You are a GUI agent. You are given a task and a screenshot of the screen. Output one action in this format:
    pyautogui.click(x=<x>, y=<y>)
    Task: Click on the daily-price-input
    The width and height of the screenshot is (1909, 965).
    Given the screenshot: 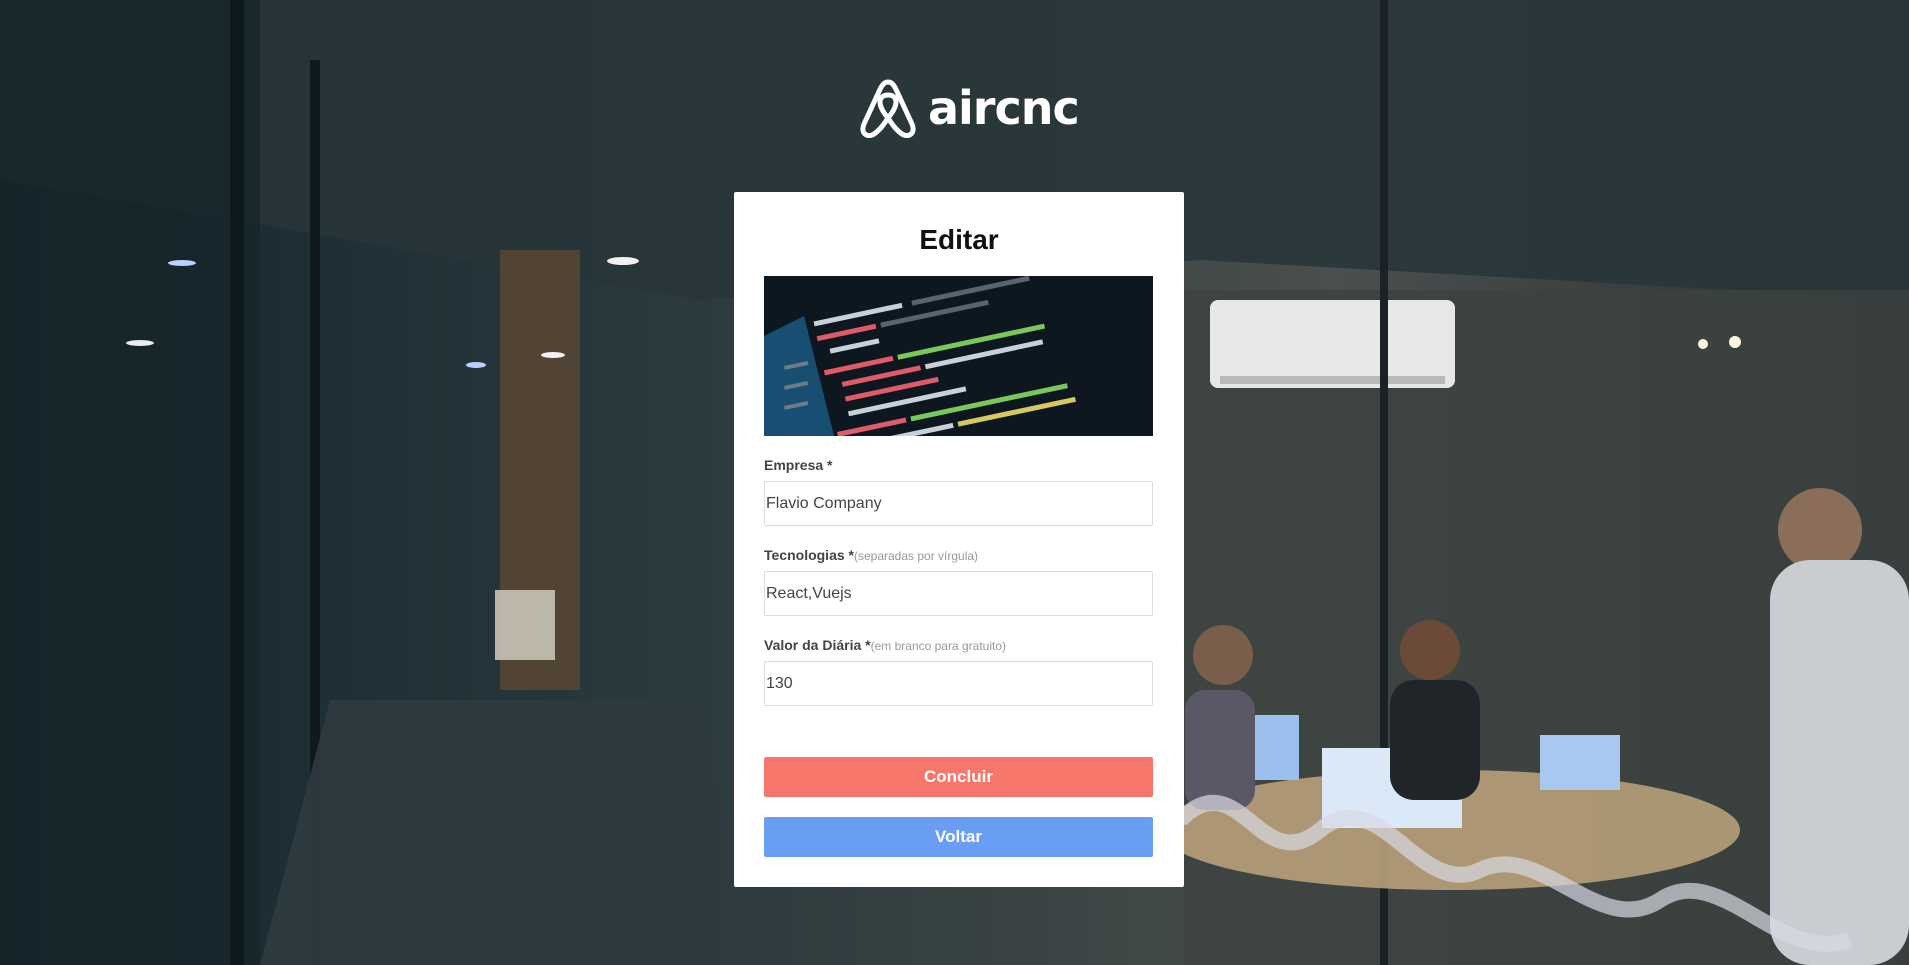 What is the action you would take?
    pyautogui.click(x=958, y=683)
    